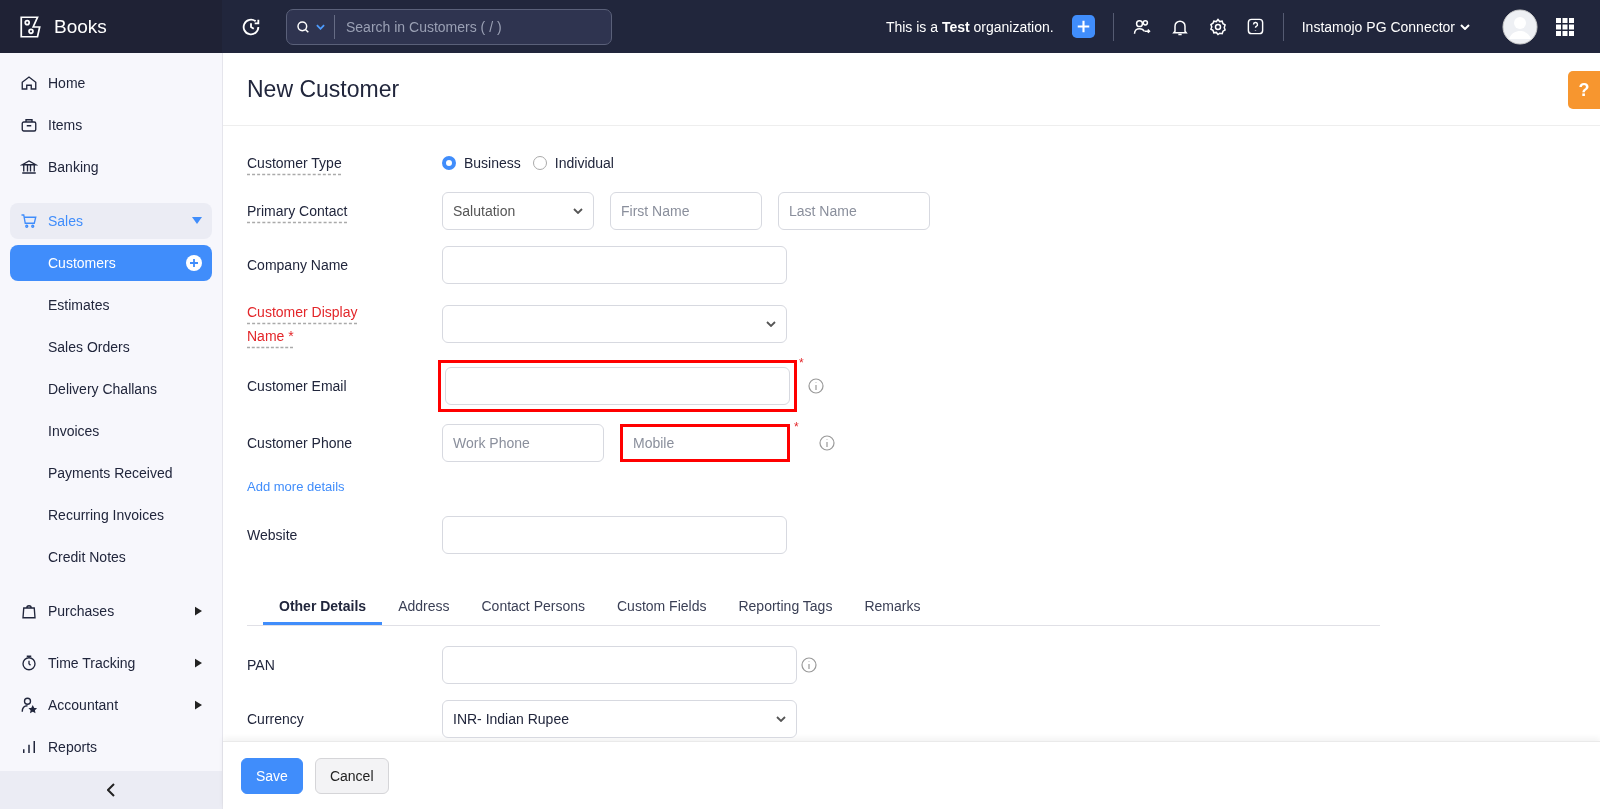  What do you see at coordinates (1565, 26) in the screenshot?
I see `app-grid-icon` at bounding box center [1565, 26].